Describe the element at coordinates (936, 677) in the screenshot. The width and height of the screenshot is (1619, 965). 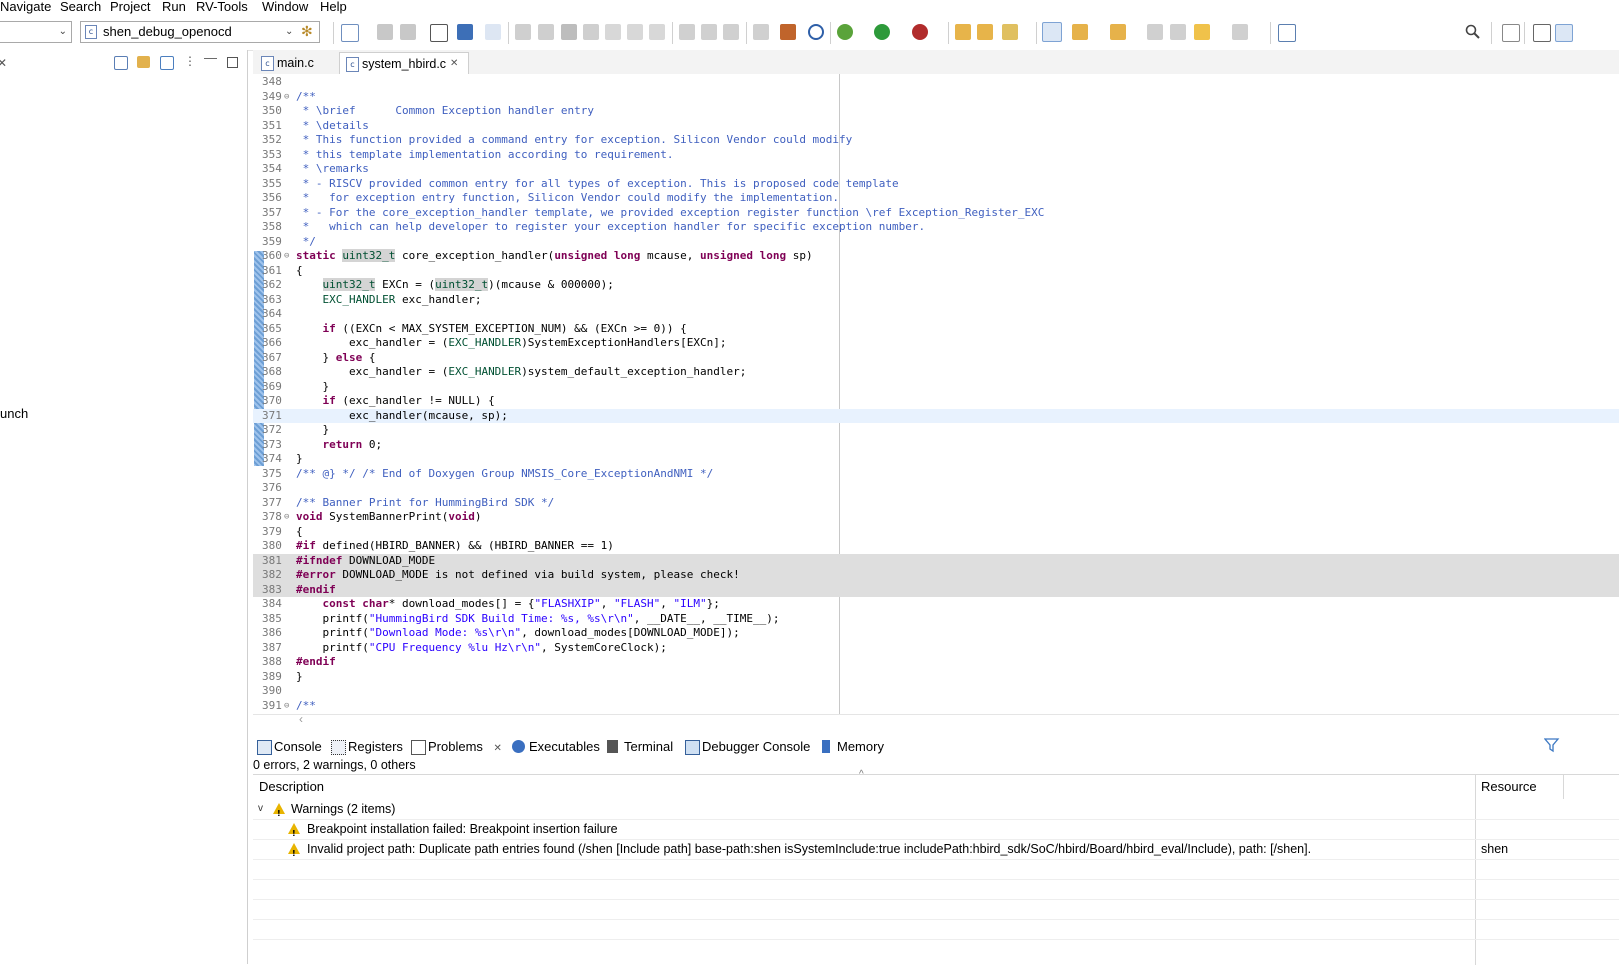
I see `code-line: 389}` at that location.